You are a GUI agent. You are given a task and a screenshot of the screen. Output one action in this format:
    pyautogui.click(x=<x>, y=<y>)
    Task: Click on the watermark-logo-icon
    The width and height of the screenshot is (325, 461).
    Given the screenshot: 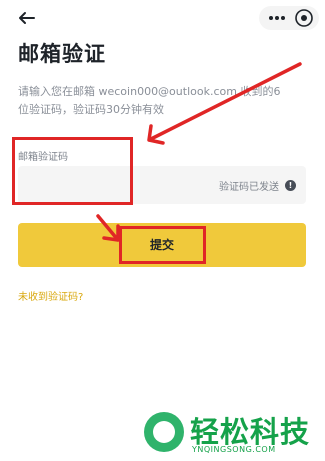 What is the action you would take?
    pyautogui.click(x=164, y=432)
    